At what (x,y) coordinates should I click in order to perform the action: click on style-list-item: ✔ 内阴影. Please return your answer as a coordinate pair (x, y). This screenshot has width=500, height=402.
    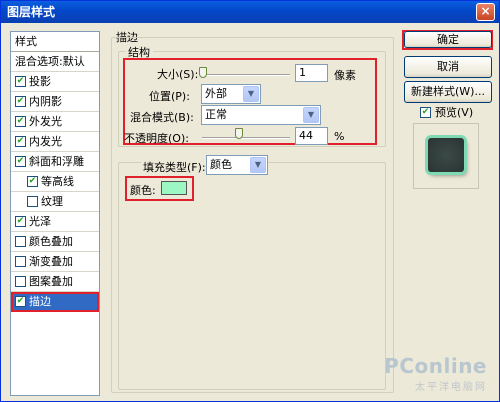
    Looking at the image, I should click on (55, 102).